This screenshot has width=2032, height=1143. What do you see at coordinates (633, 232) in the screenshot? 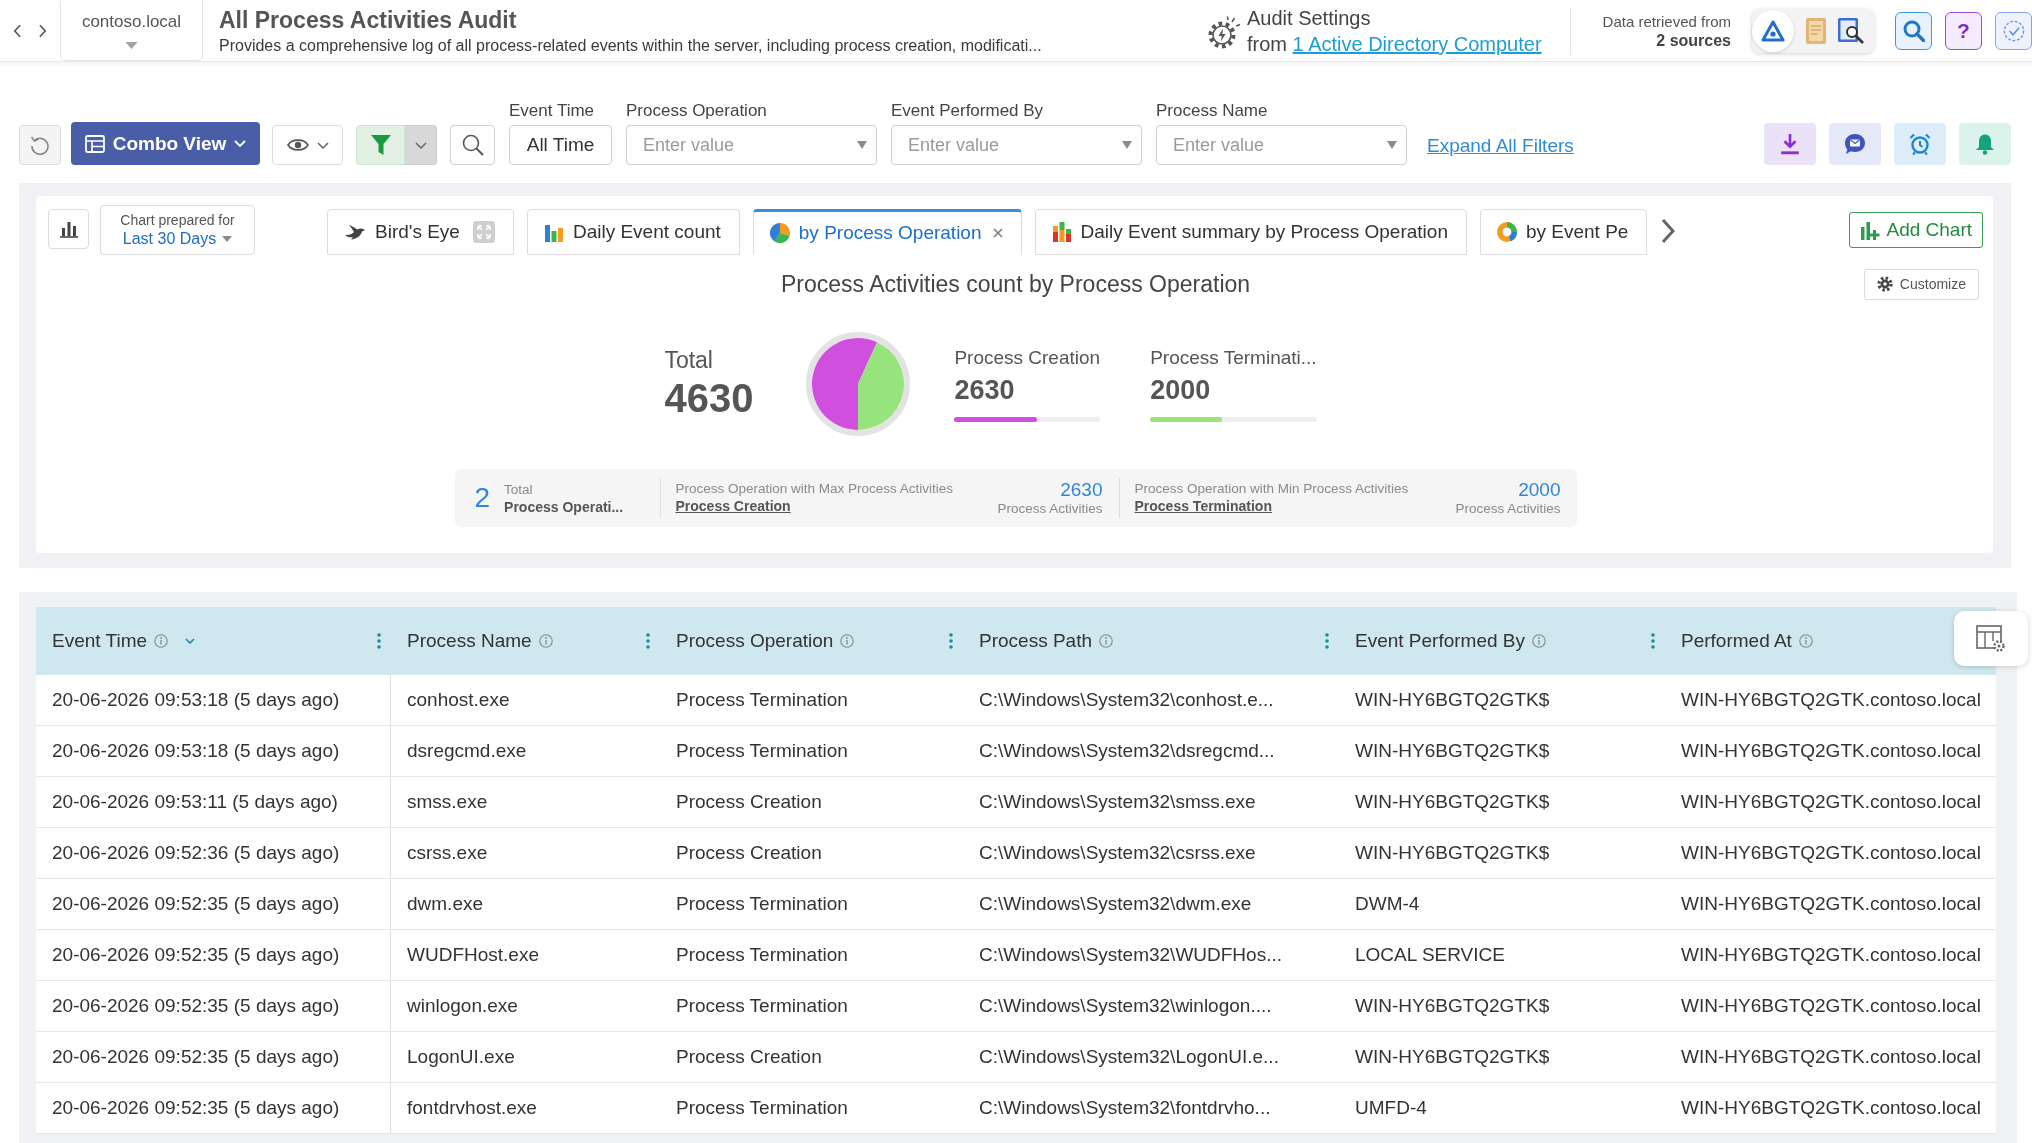
I see `chart-tab: Daily Event count` at bounding box center [633, 232].